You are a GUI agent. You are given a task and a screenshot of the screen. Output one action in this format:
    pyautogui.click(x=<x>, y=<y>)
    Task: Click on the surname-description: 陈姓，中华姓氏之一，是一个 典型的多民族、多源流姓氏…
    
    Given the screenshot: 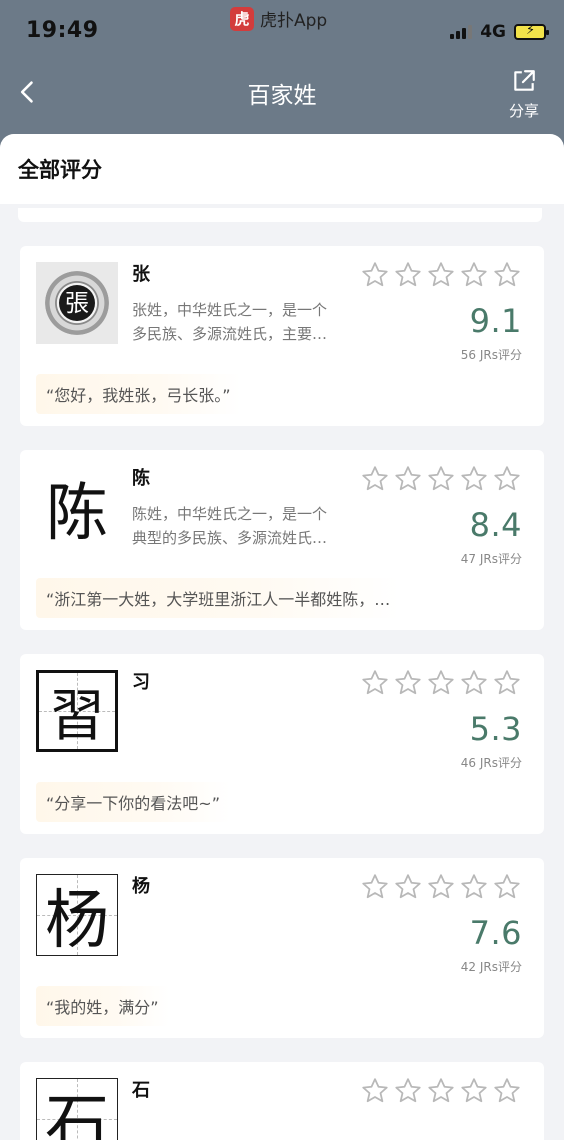 What is the action you would take?
    pyautogui.click(x=248, y=526)
    